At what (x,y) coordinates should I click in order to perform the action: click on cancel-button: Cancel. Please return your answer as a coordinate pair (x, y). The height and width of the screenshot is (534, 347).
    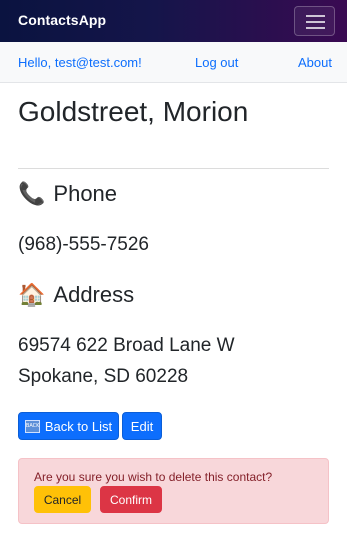
    Looking at the image, I should click on (62, 499).